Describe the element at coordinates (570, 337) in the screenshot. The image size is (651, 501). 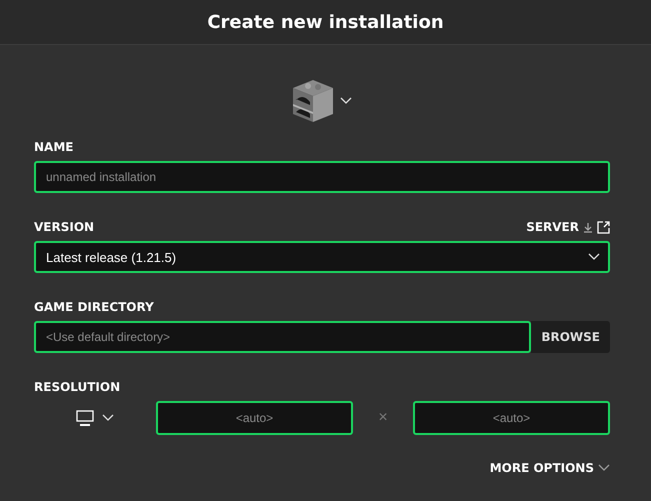
I see `browse-button: BROWSE` at that location.